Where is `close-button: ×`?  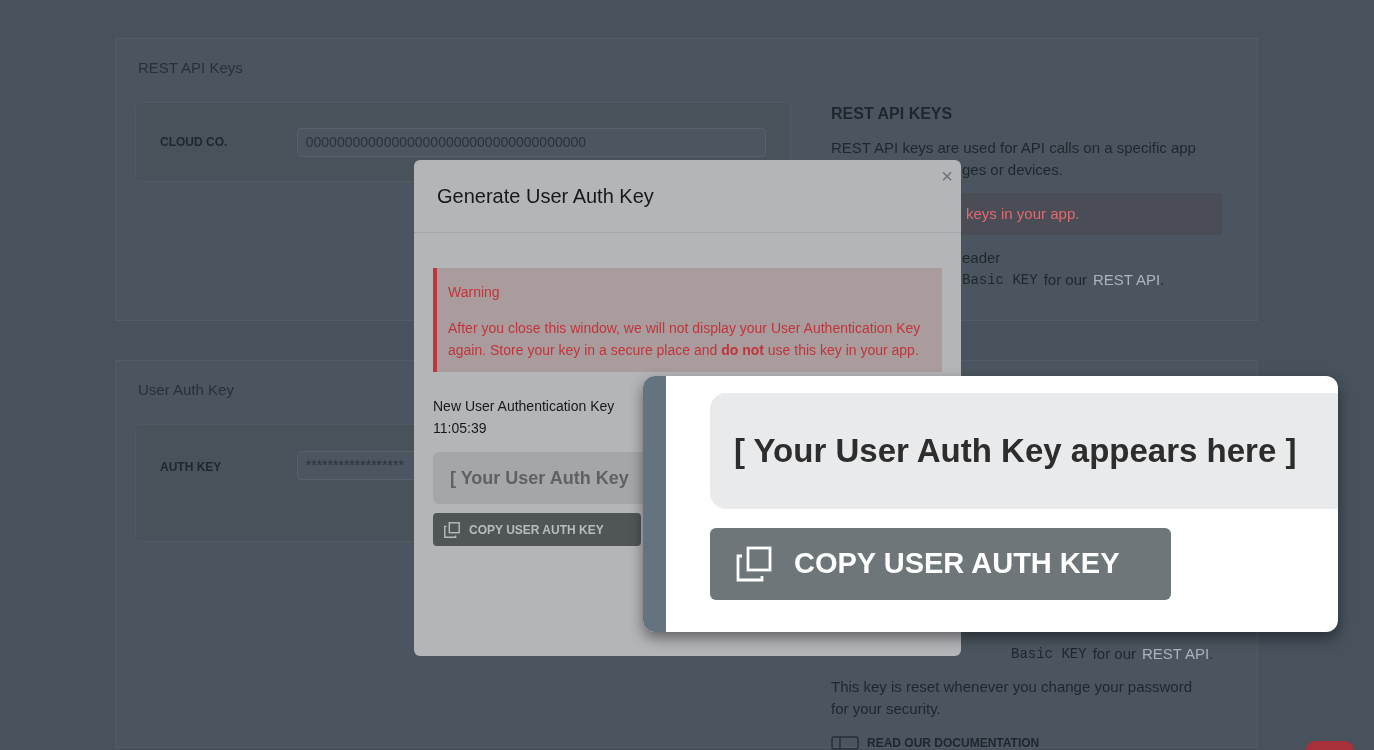 close-button: × is located at coordinates (947, 176).